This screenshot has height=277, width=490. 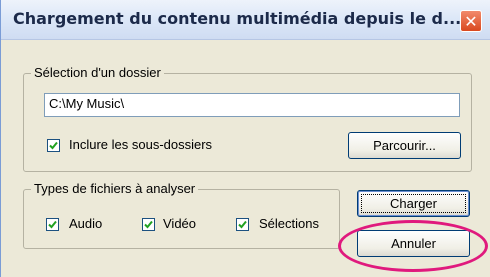 I want to click on audio-checkbox, so click(x=52, y=224).